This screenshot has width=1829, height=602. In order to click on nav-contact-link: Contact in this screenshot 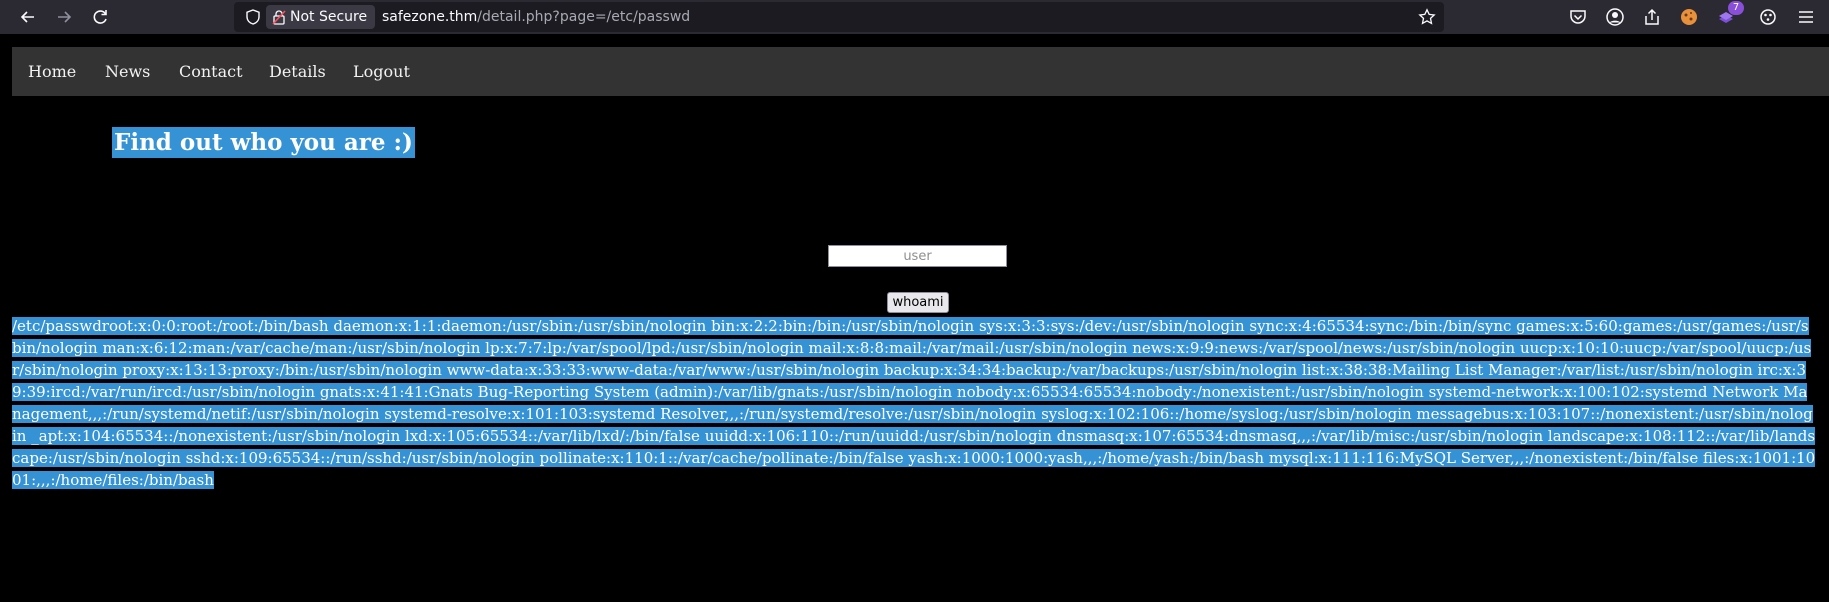, I will do `click(211, 71)`.